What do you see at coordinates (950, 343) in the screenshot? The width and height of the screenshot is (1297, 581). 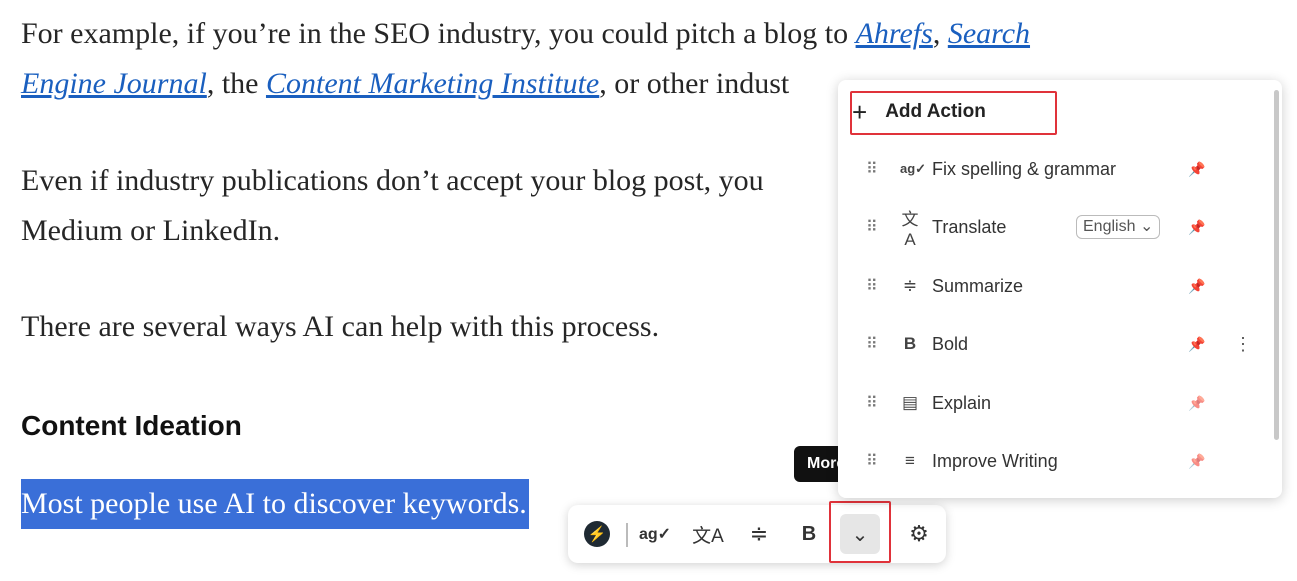 I see `menu-item-label: Bold` at bounding box center [950, 343].